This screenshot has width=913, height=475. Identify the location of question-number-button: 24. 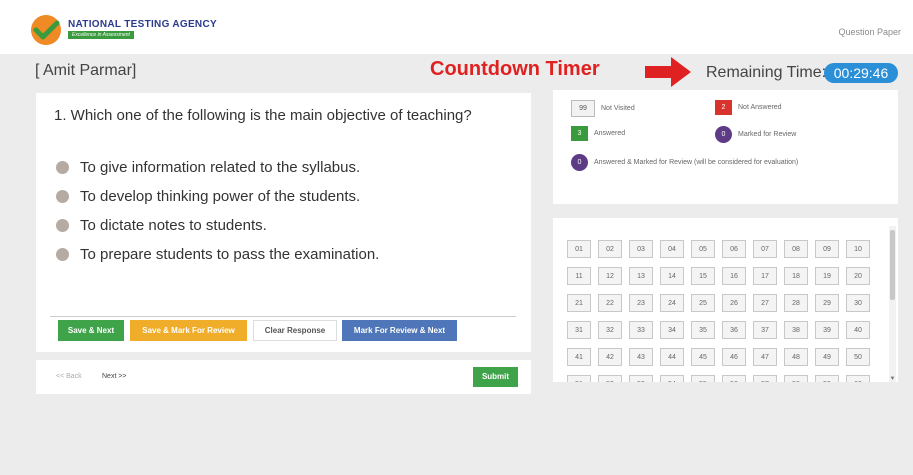
(672, 303).